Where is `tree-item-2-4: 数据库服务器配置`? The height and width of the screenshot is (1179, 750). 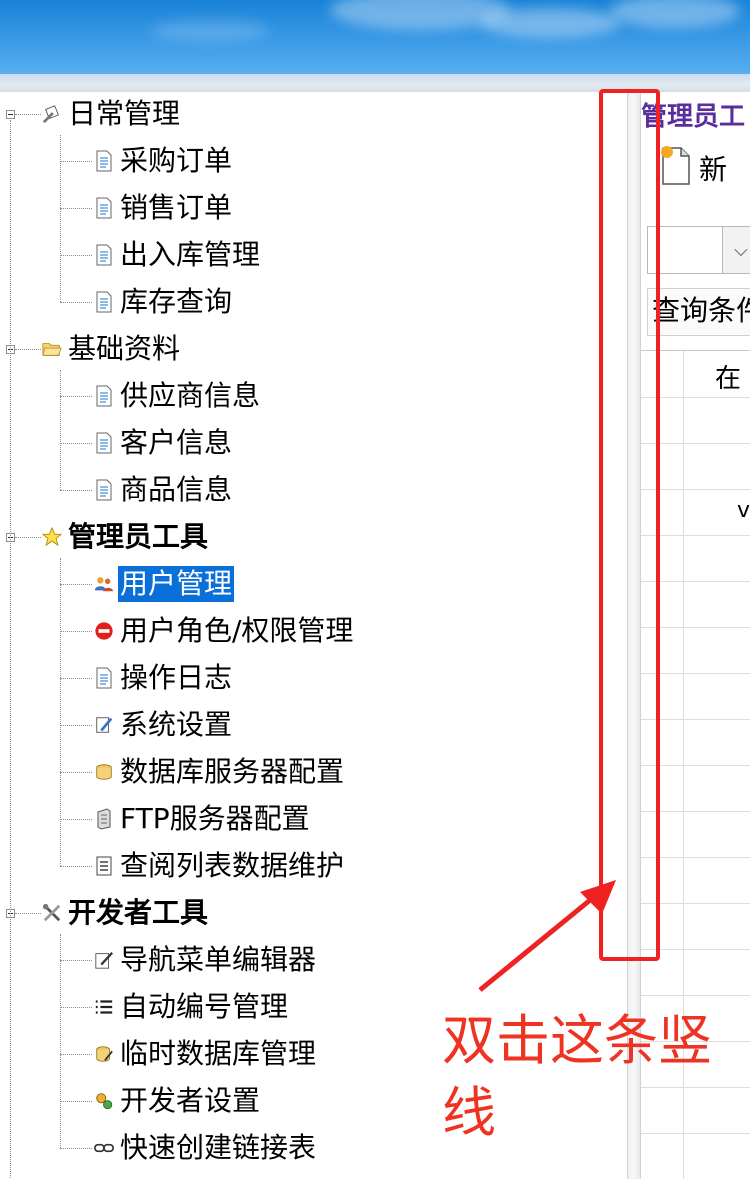 tree-item-2-4: 数据库服务器配置 is located at coordinates (220, 772).